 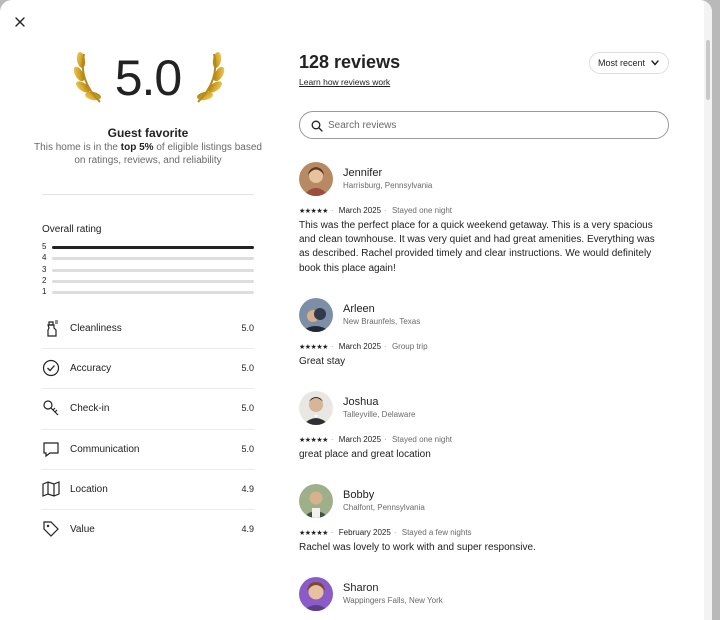 What do you see at coordinates (388, 185) in the screenshot?
I see `reviewer-location: Harrisburg, Pennsylvania` at bounding box center [388, 185].